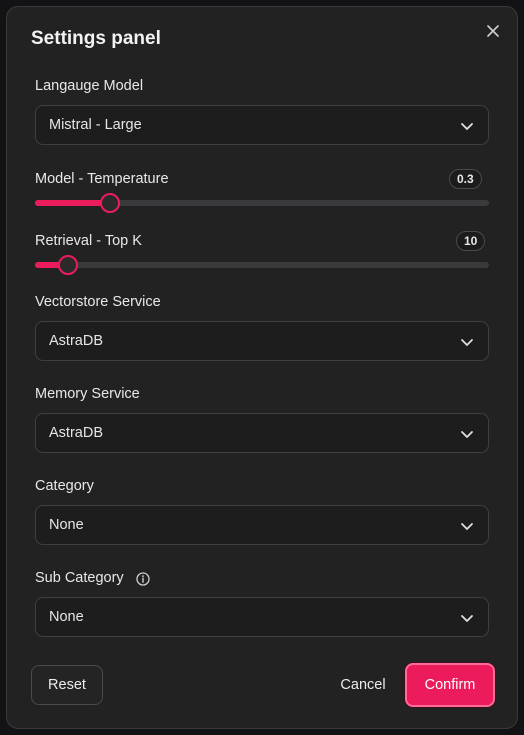 The width and height of the screenshot is (524, 735). What do you see at coordinates (262, 525) in the screenshot?
I see `category-select: None` at bounding box center [262, 525].